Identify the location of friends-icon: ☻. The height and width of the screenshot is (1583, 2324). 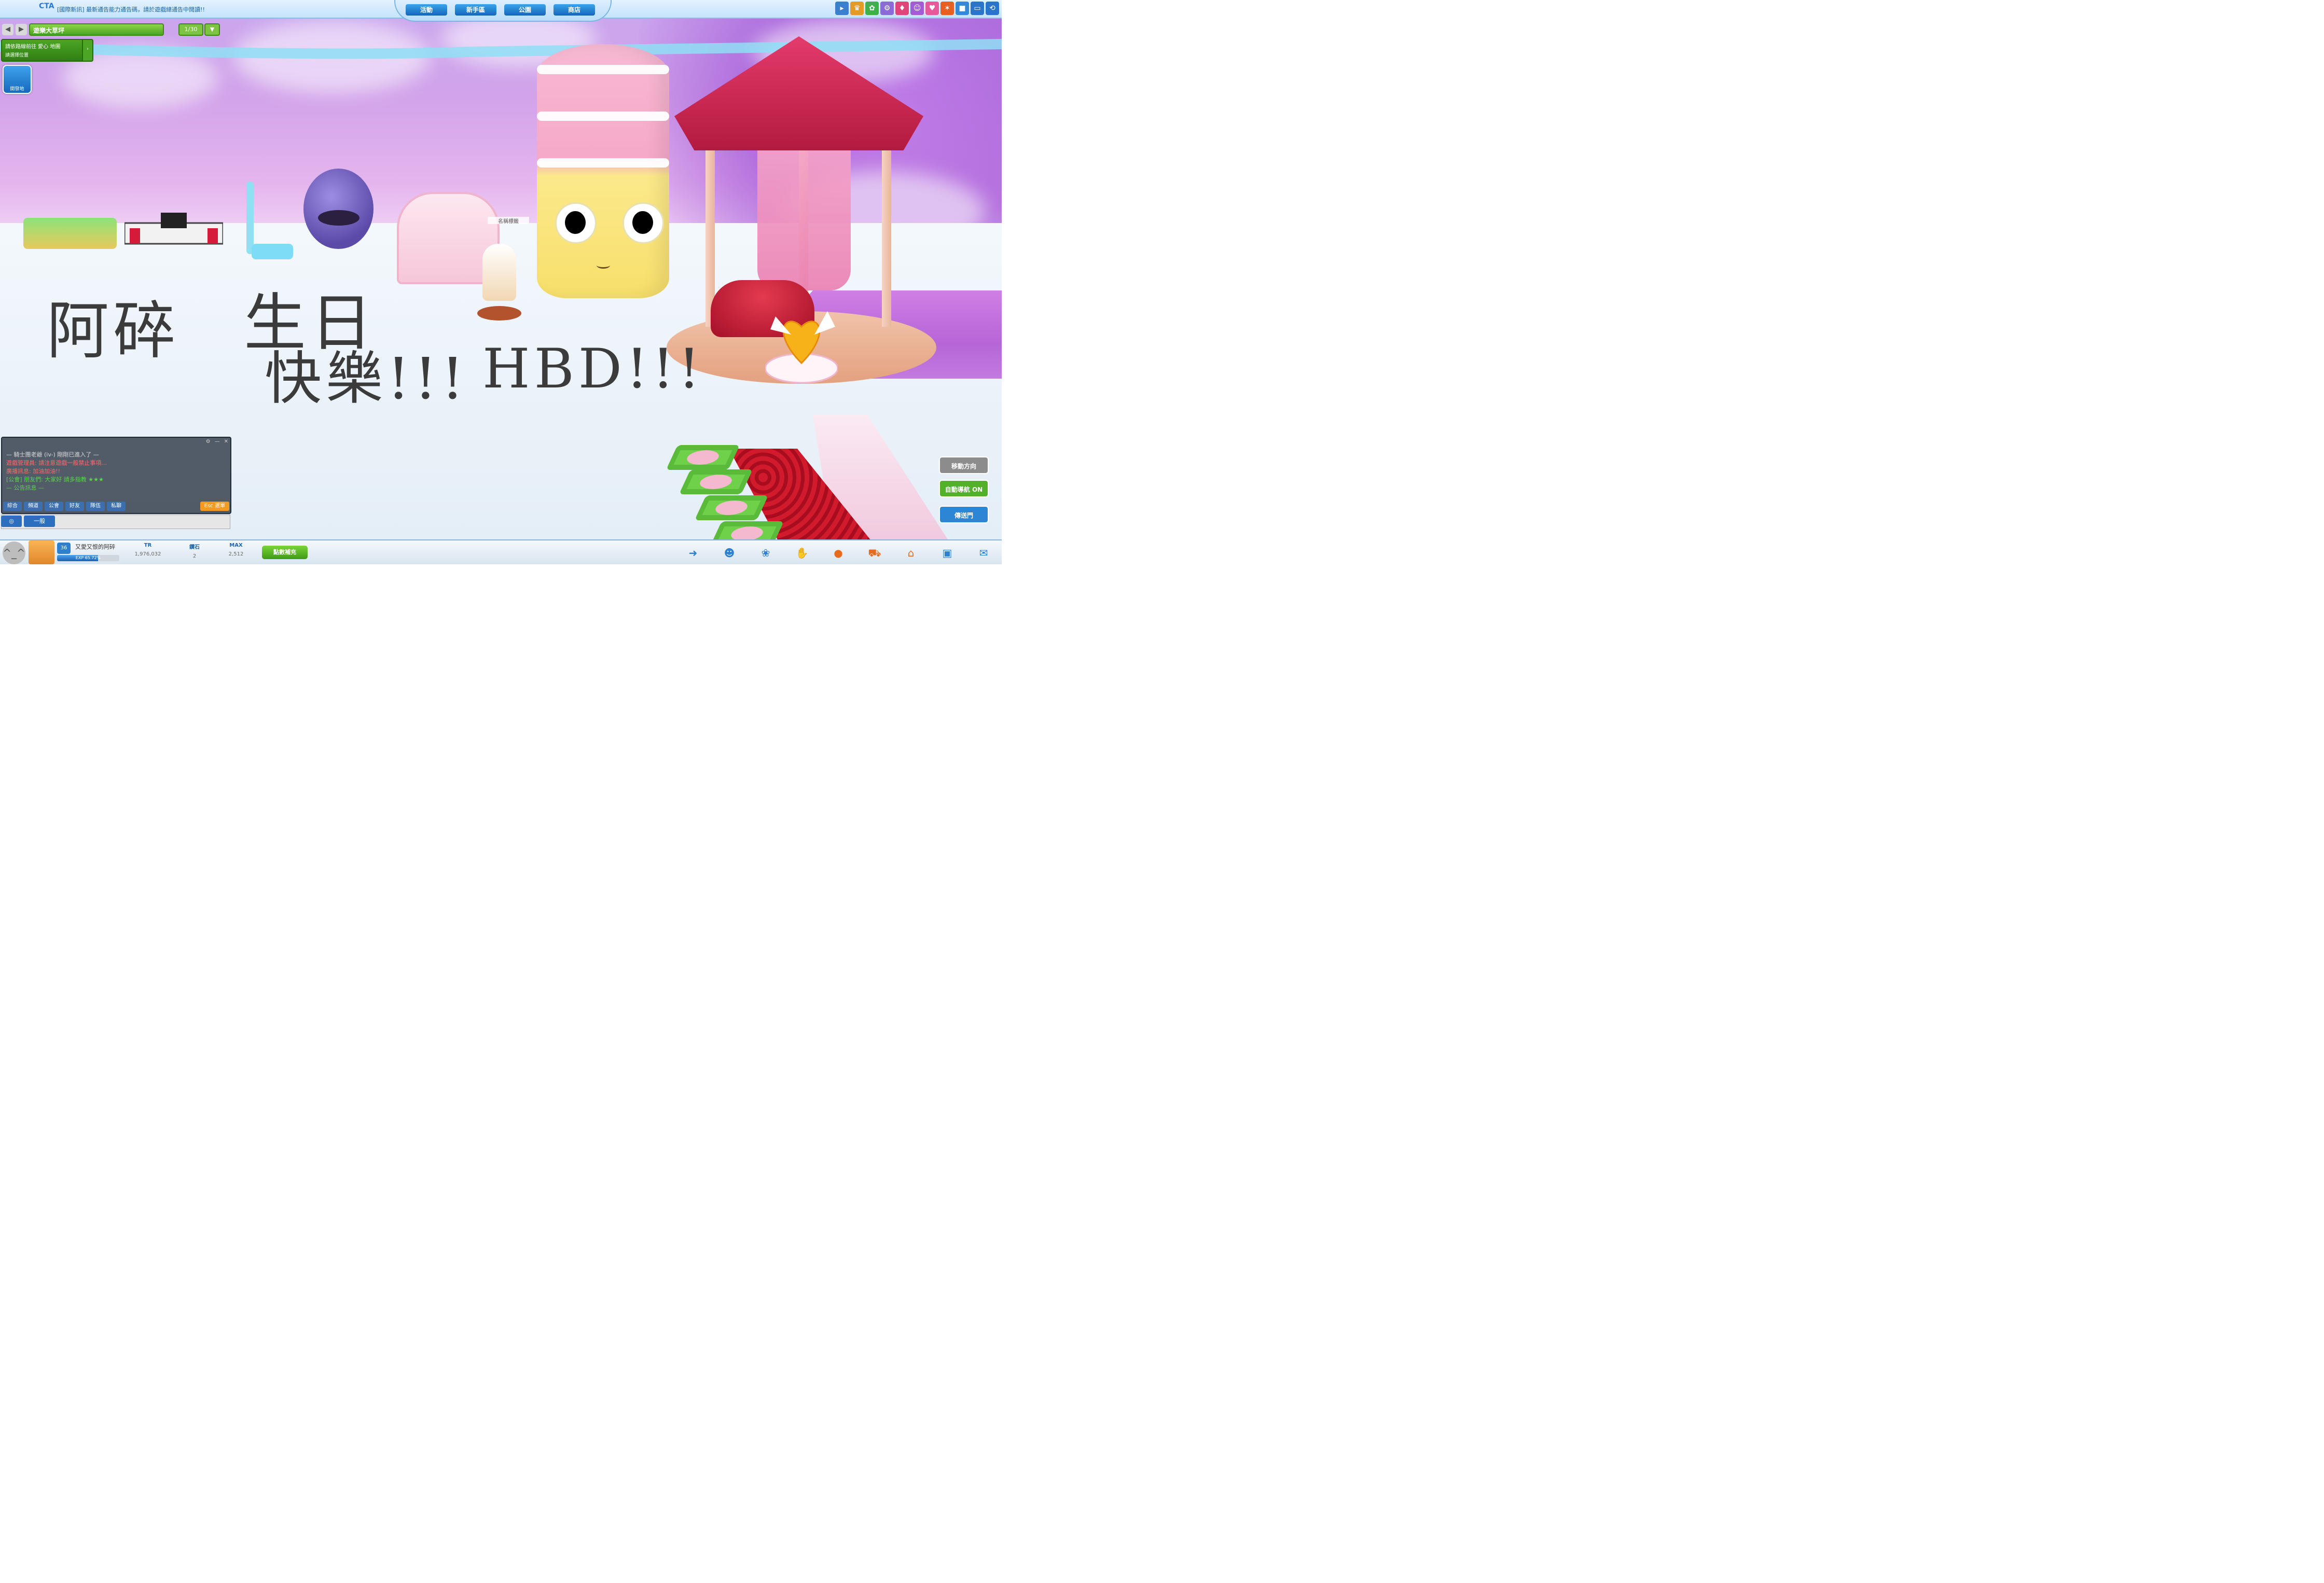
(729, 553).